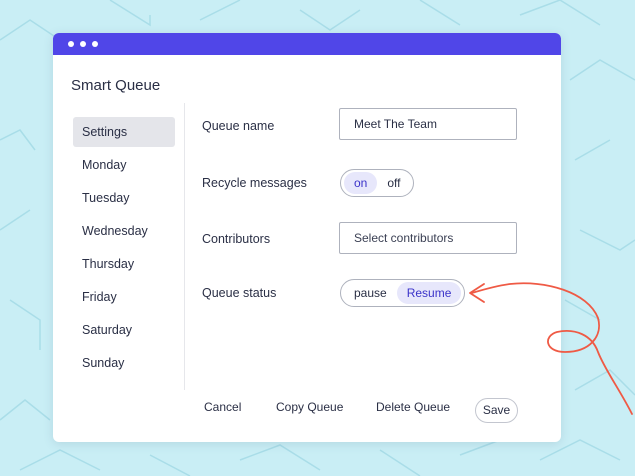  What do you see at coordinates (124, 264) in the screenshot?
I see `sidebar-item-thursday: Thursday` at bounding box center [124, 264].